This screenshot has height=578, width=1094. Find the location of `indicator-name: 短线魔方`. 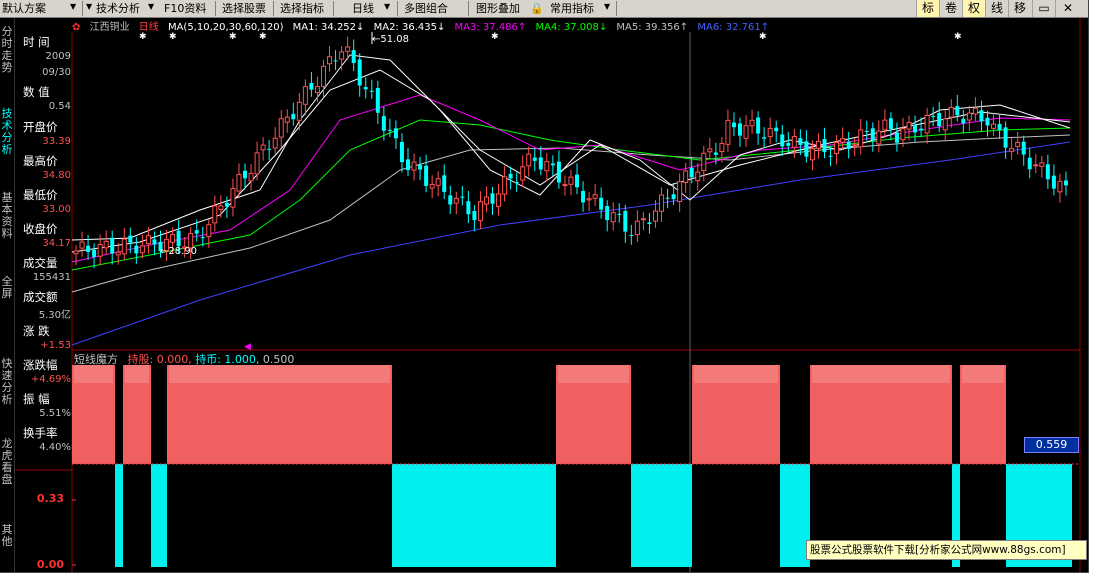

indicator-name: 短线魔方 is located at coordinates (96, 359).